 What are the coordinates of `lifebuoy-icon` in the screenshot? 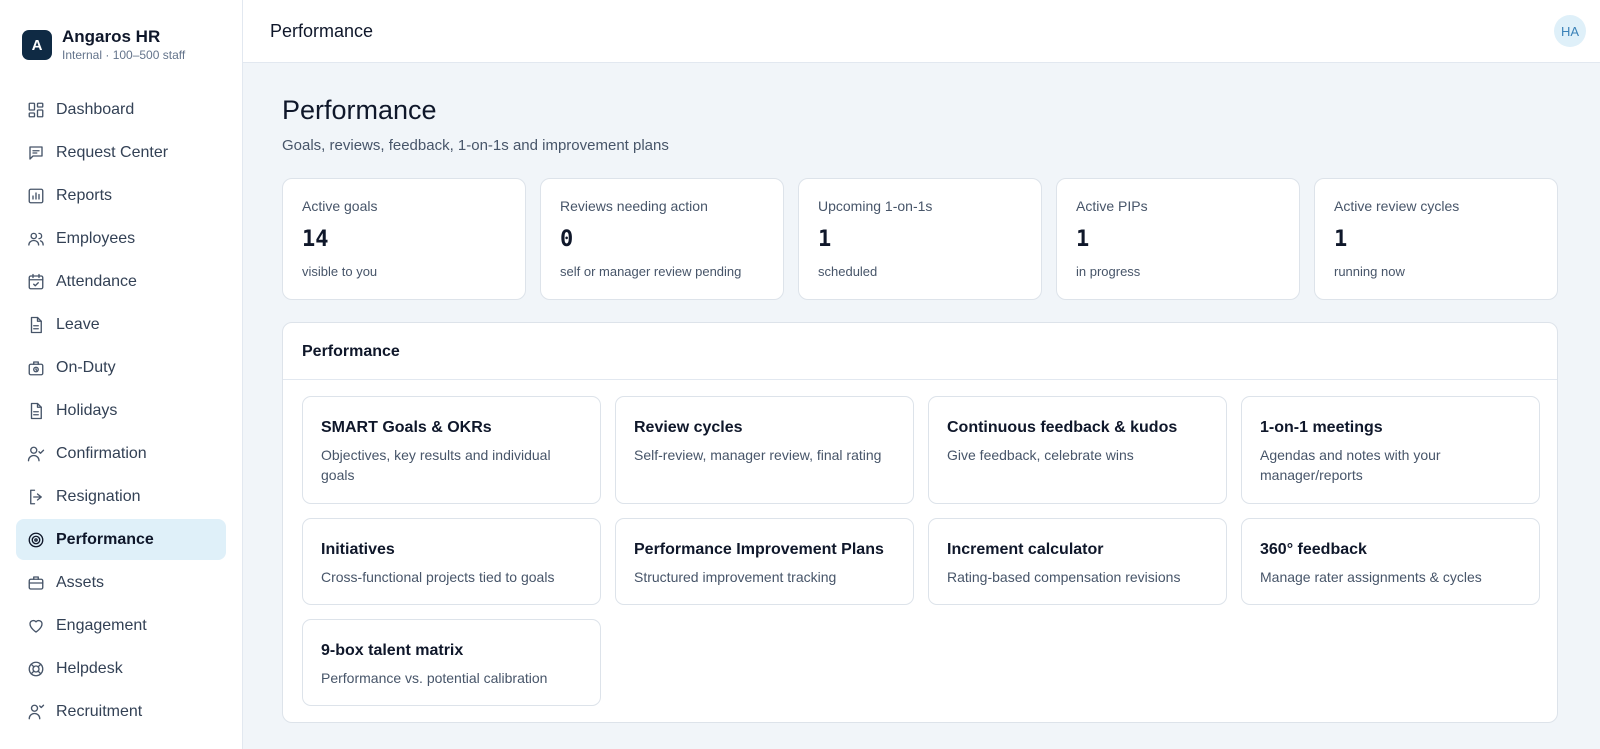 It's located at (36, 669).